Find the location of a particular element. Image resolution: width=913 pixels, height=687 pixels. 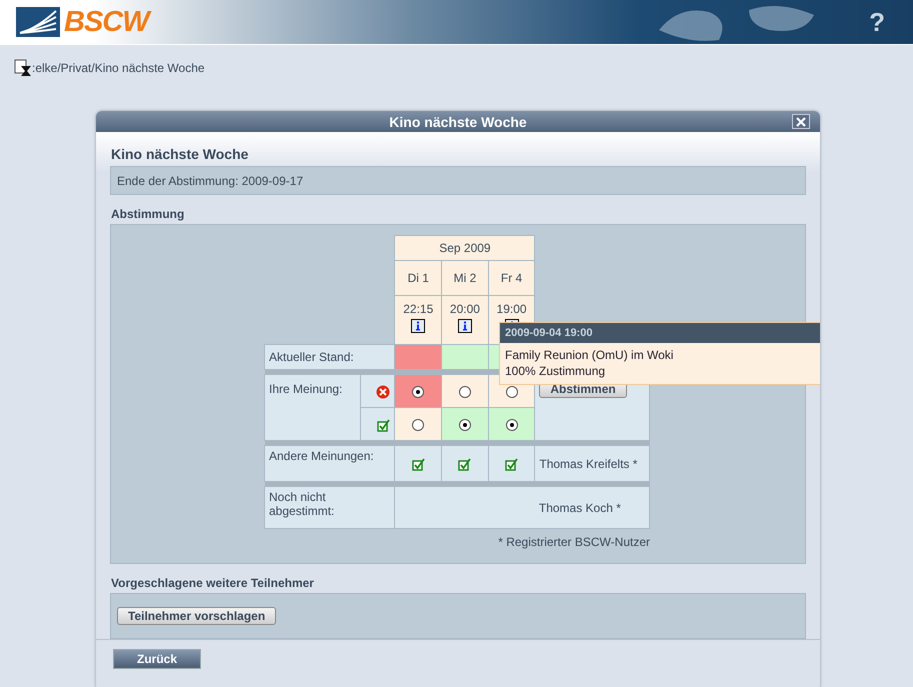

row-label: Ihre Meinung: is located at coordinates (312, 407).